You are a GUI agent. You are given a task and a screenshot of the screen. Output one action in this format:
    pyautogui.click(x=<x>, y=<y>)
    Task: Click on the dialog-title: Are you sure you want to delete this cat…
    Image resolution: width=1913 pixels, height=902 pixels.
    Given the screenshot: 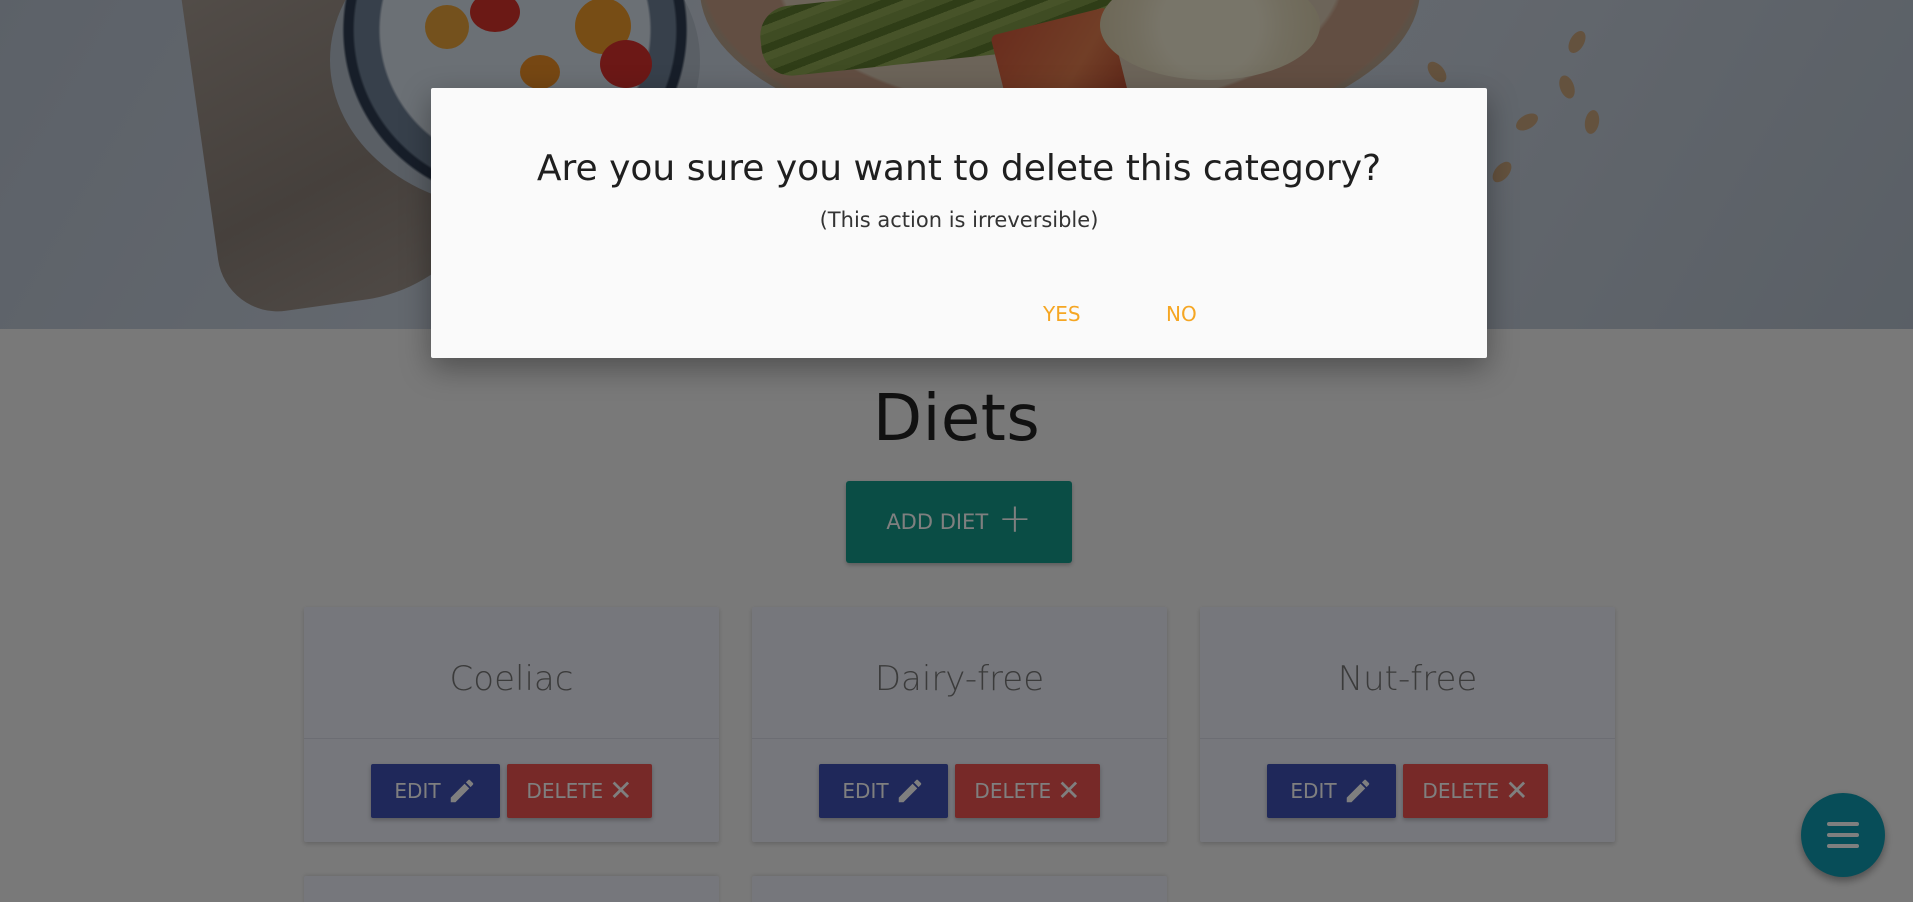 What is the action you would take?
    pyautogui.click(x=959, y=168)
    